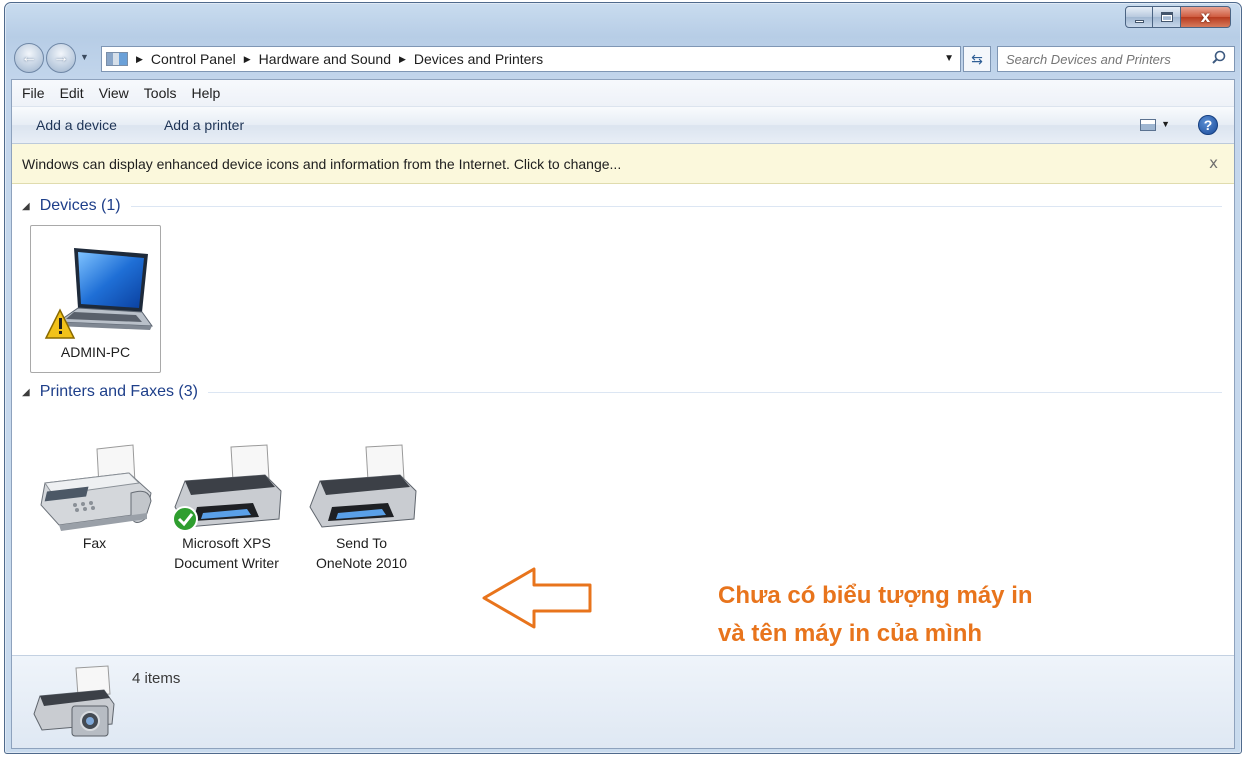 The image size is (1245, 758). Describe the element at coordinates (205, 93) in the screenshot. I see `menu-help: Help` at that location.